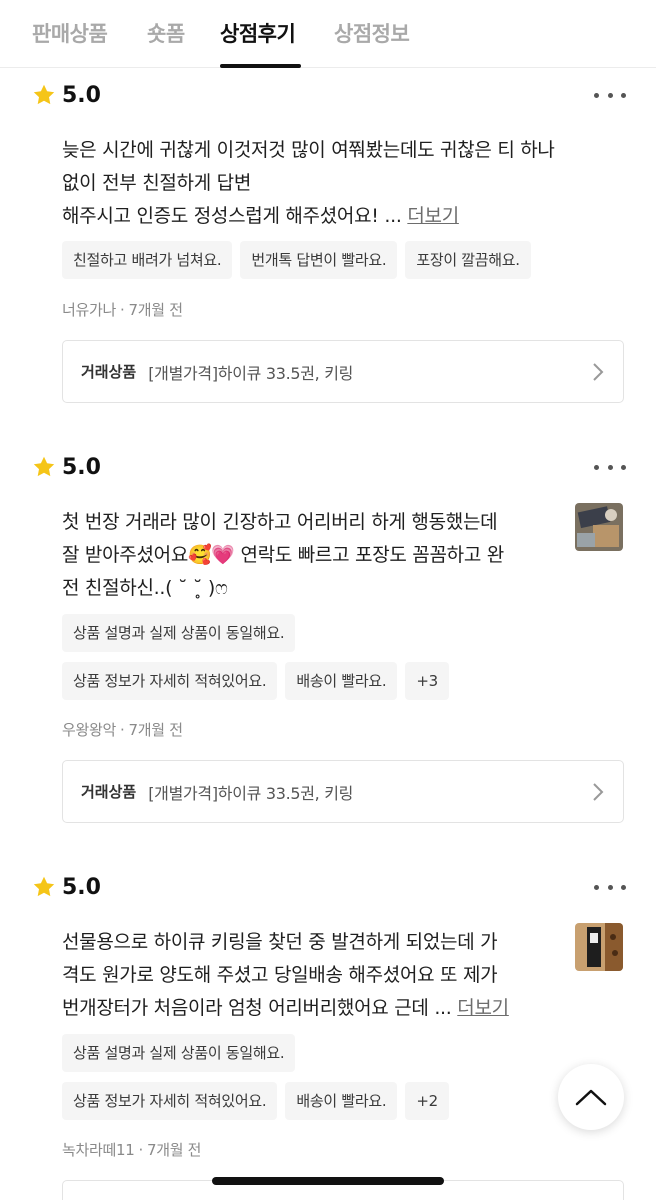 This screenshot has height=1200, width=656. I want to click on review-tags: 친절하고 배려가 넘쳐요. 번개톡 답변이 빨라요. 포장이 깔끔해요., so click(296, 260).